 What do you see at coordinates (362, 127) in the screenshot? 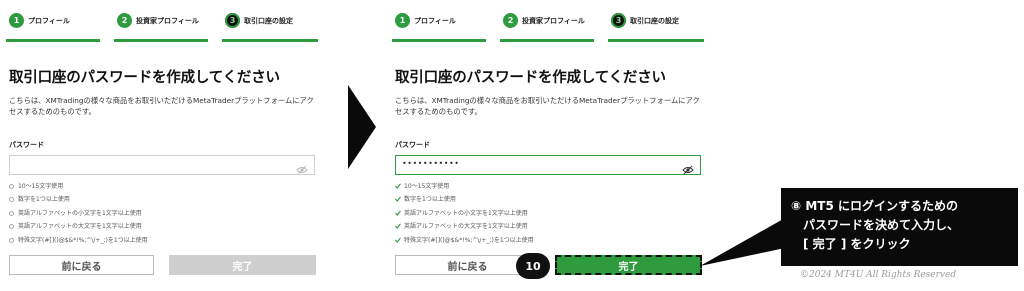
I see `arrow-right-icon` at bounding box center [362, 127].